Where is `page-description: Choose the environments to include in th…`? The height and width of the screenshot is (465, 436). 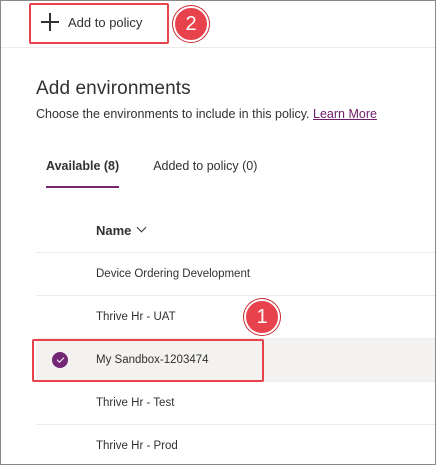 page-description: Choose the environments to include in th… is located at coordinates (206, 114).